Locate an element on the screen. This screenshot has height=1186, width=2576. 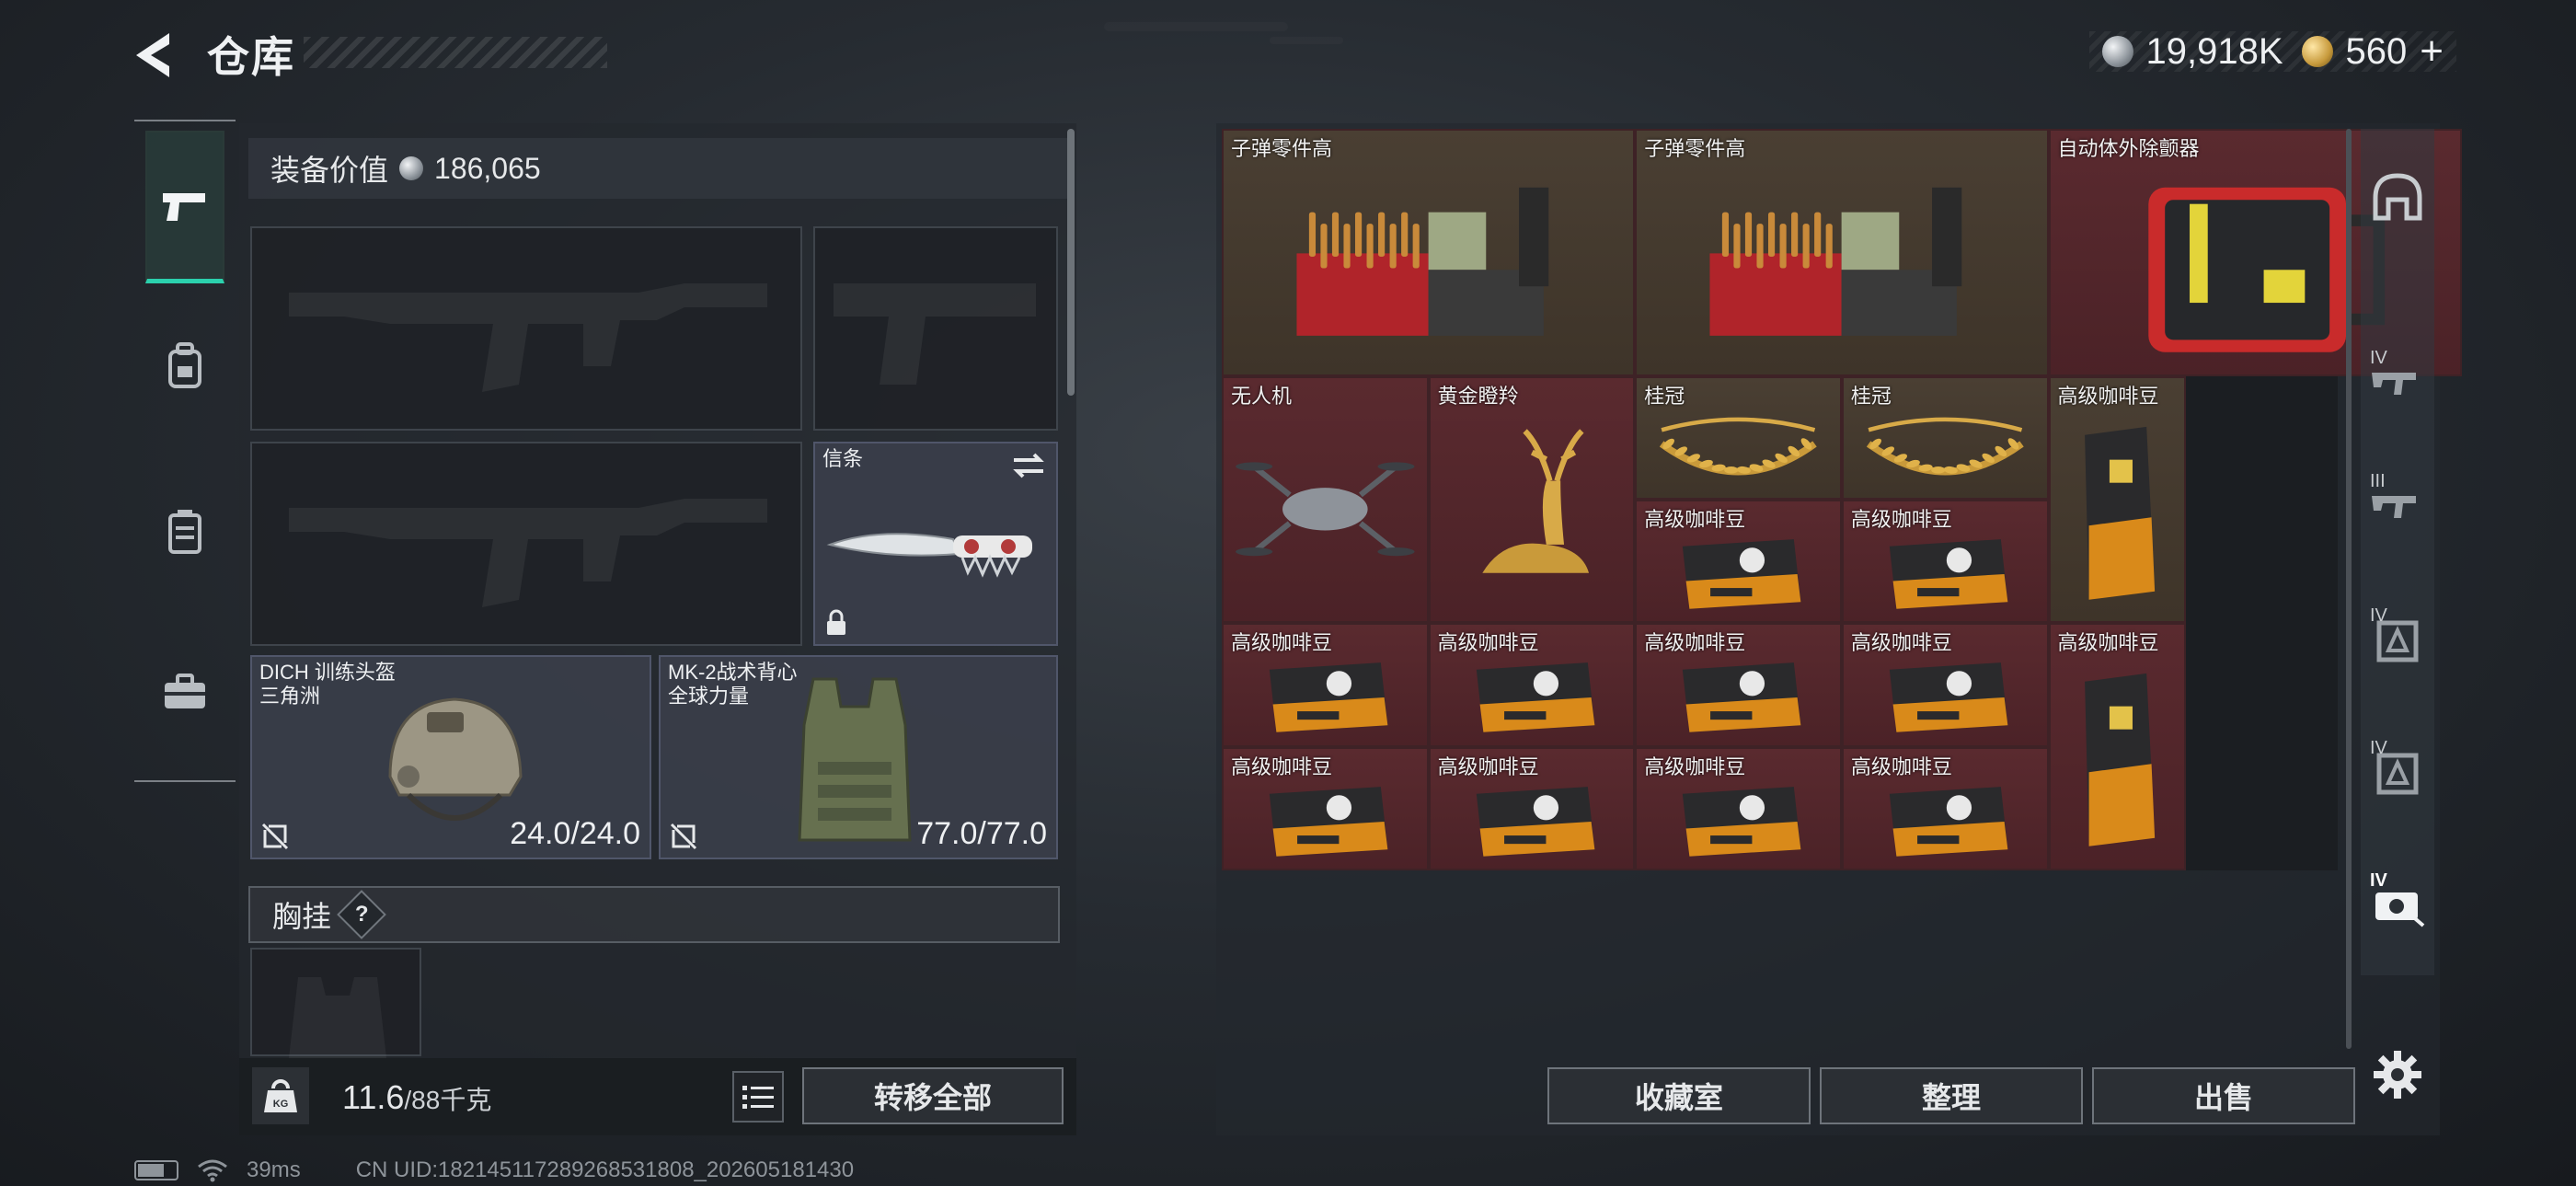
armor-vest-icon is located at coordinates (855, 759).